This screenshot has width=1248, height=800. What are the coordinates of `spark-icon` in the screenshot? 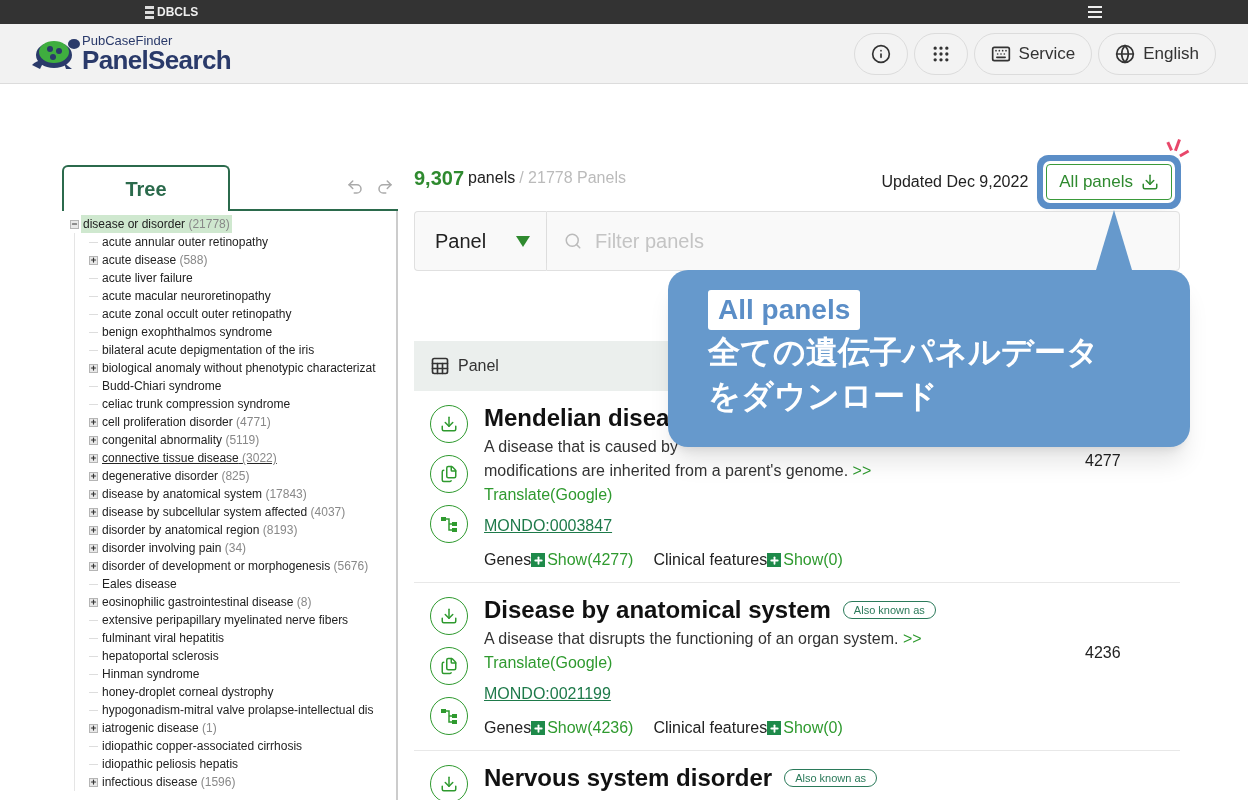 It's located at (1179, 149).